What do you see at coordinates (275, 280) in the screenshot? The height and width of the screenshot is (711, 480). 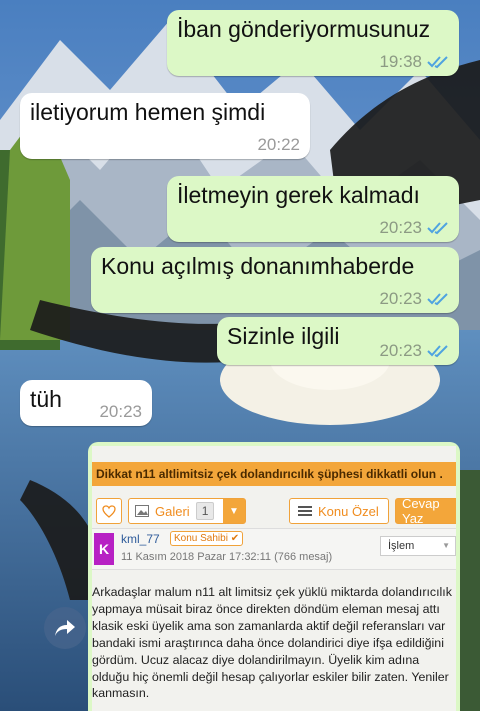 I see `message-bubble-outgoing: Konu açılmış donanımhaberde 20:23` at bounding box center [275, 280].